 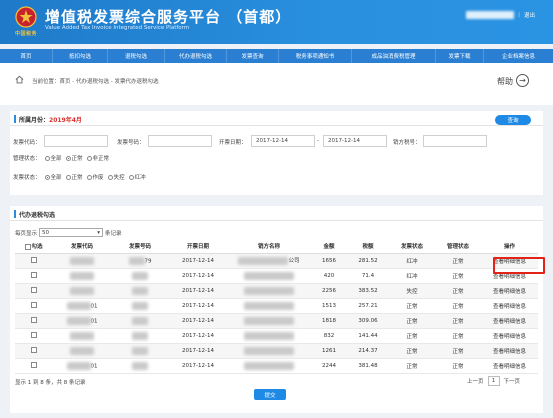 I want to click on col-issue-date: 开票日期, so click(x=198, y=247).